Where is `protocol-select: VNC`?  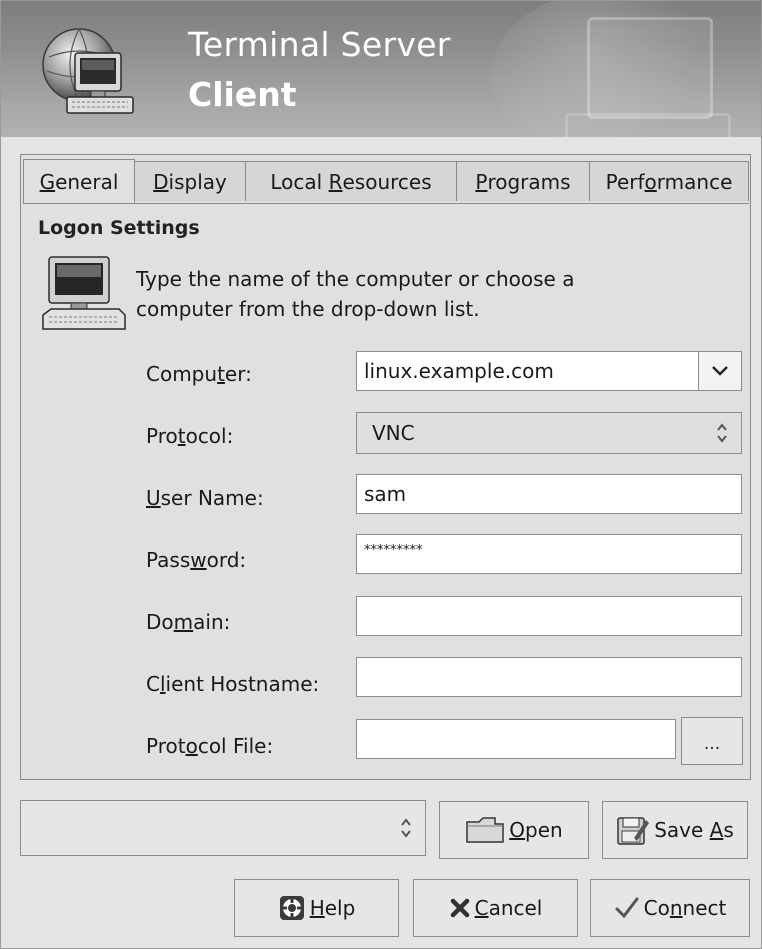 protocol-select: VNC is located at coordinates (549, 433).